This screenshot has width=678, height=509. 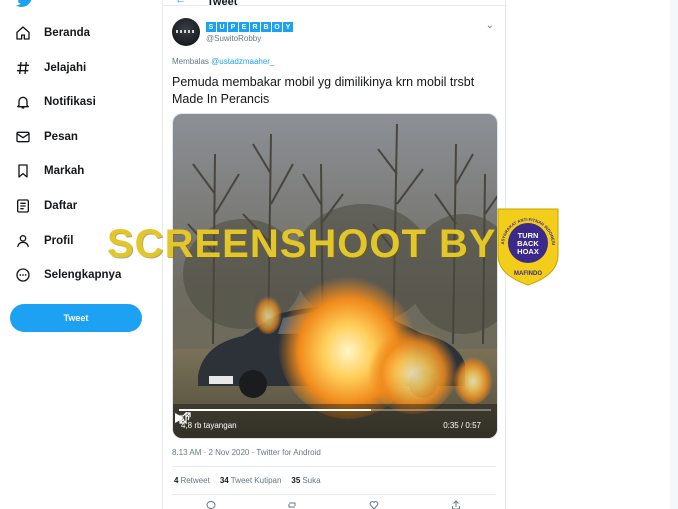 I want to click on quote-tweet-count: 34, so click(x=224, y=480).